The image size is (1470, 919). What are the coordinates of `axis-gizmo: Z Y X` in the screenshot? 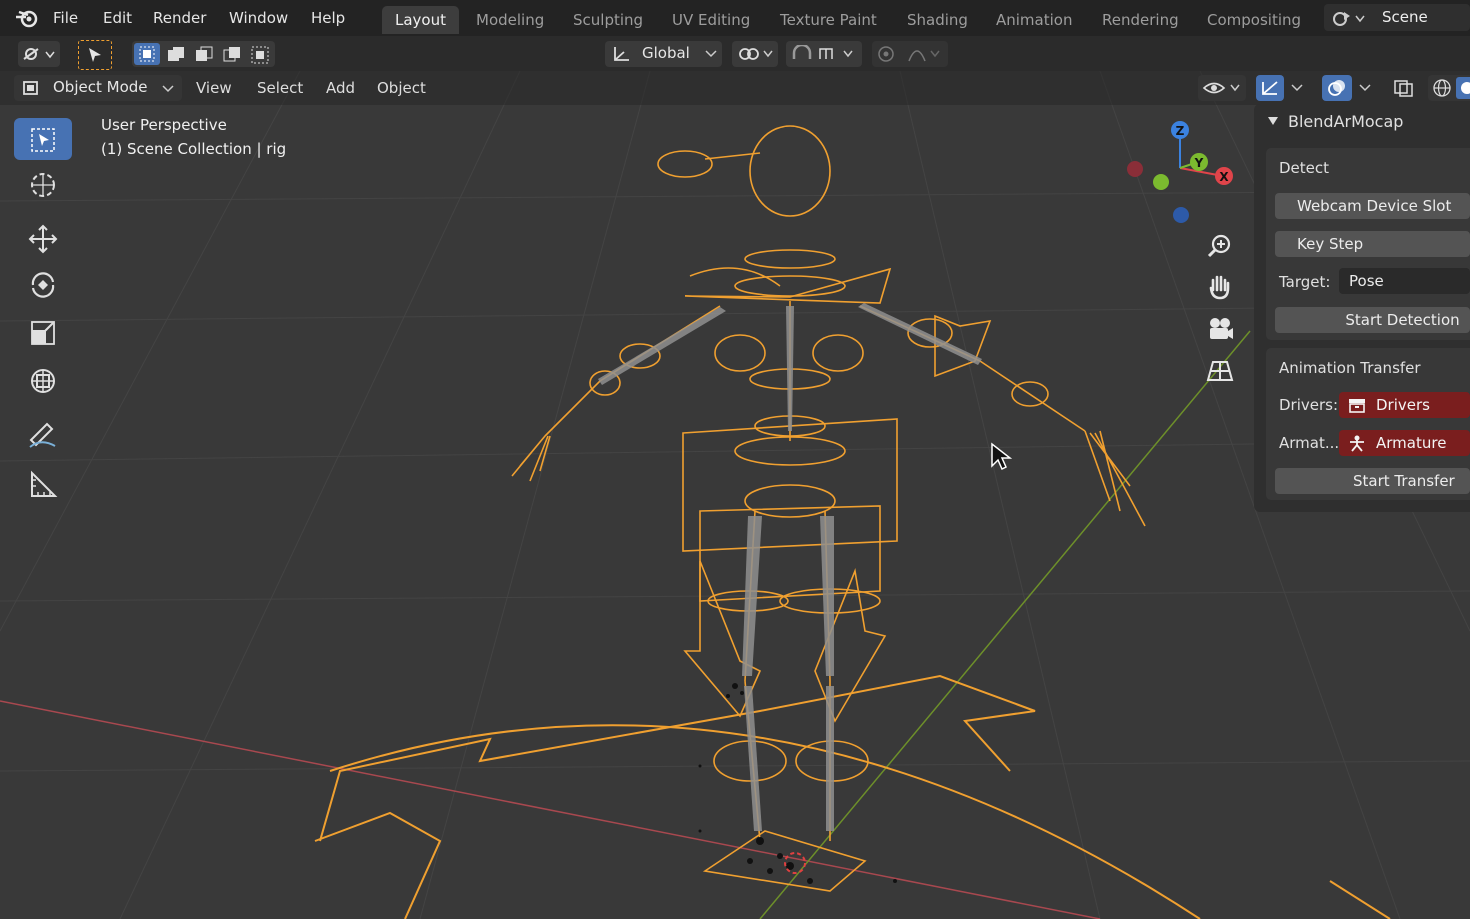 It's located at (1180, 172).